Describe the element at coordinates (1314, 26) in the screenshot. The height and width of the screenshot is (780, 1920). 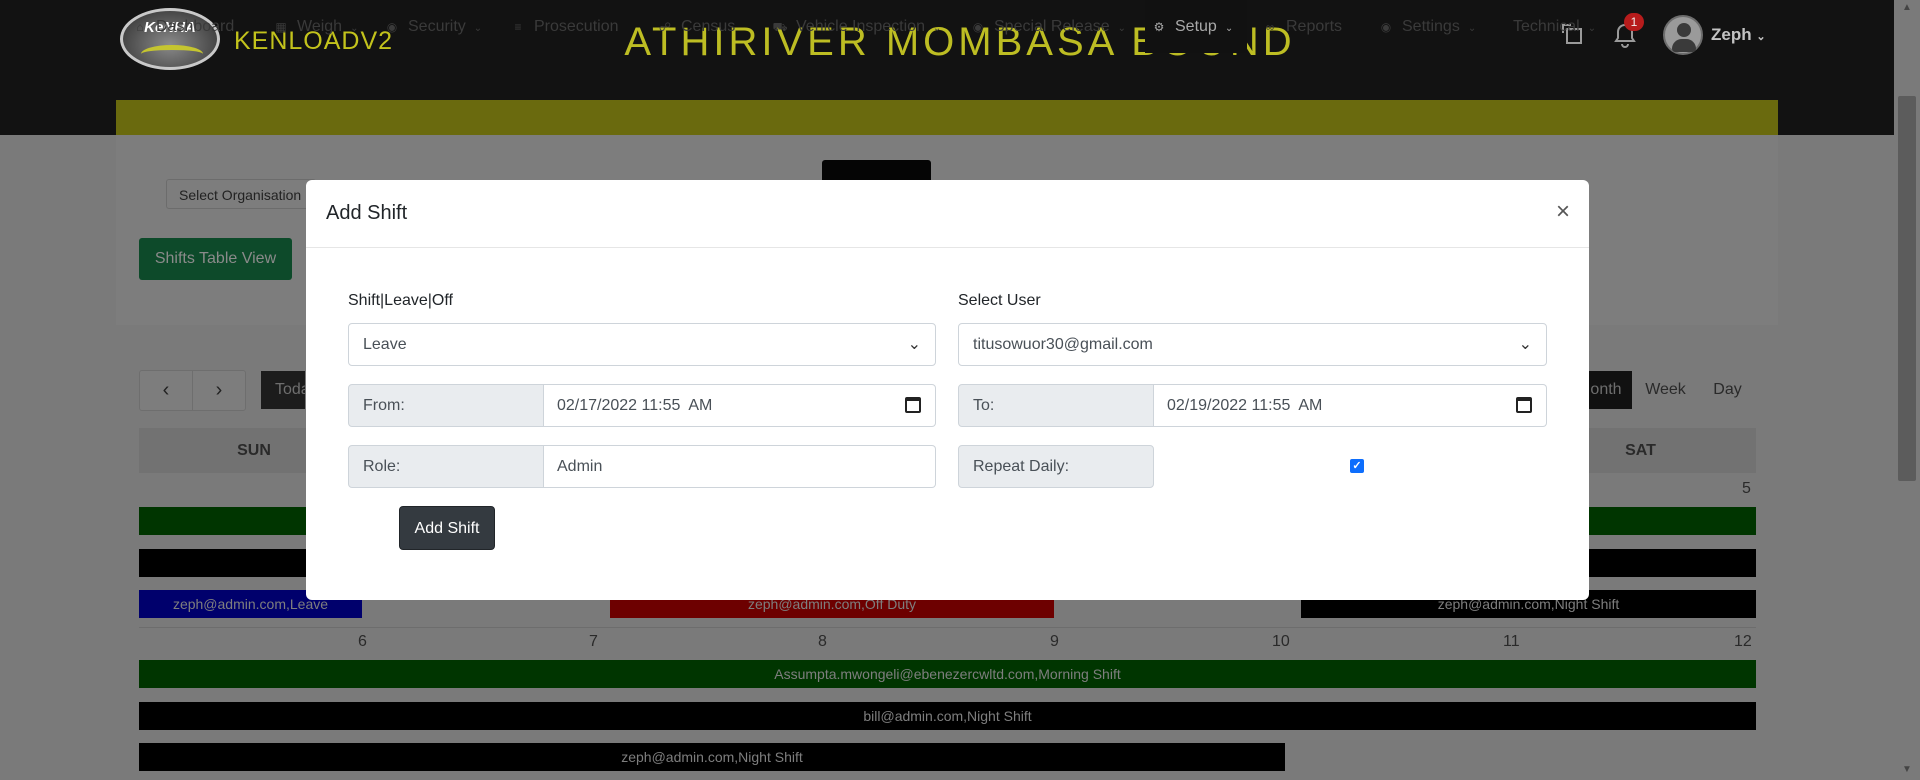
I see `nav-label: Reports` at that location.